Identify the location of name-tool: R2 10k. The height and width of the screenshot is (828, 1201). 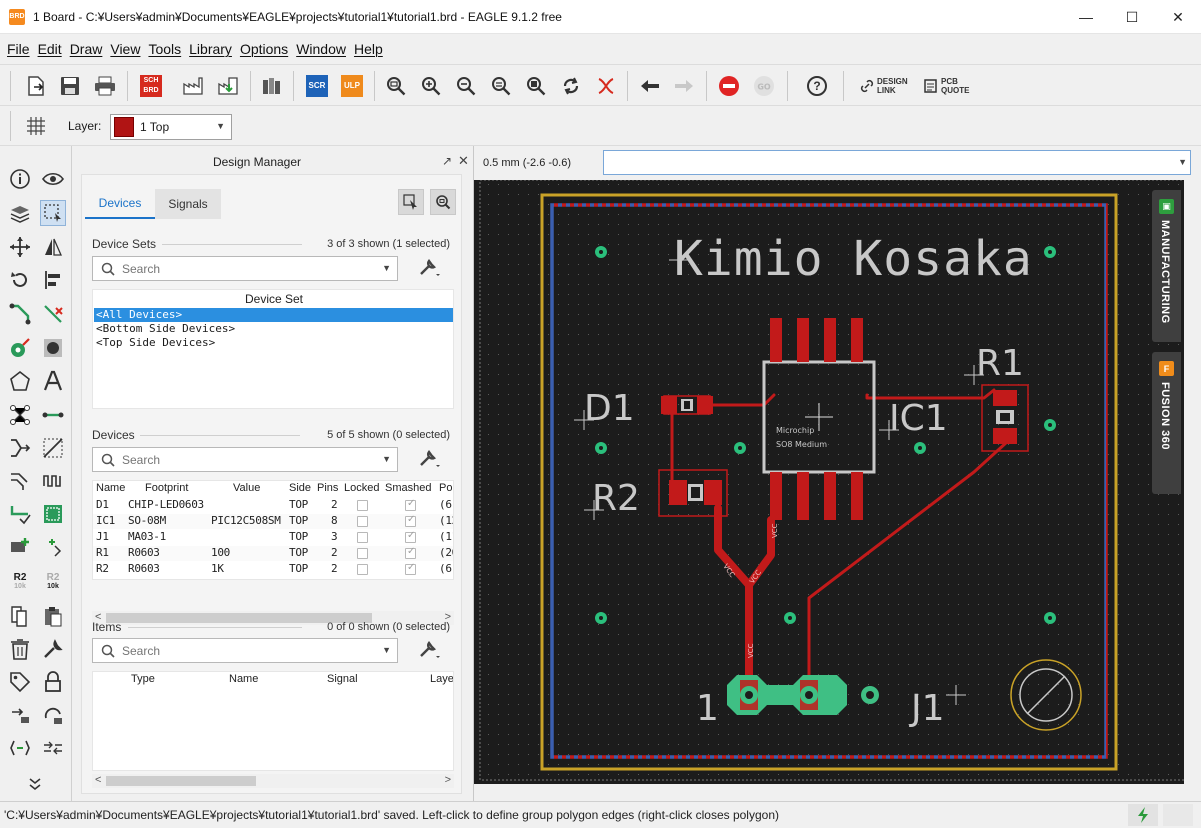
(20, 582).